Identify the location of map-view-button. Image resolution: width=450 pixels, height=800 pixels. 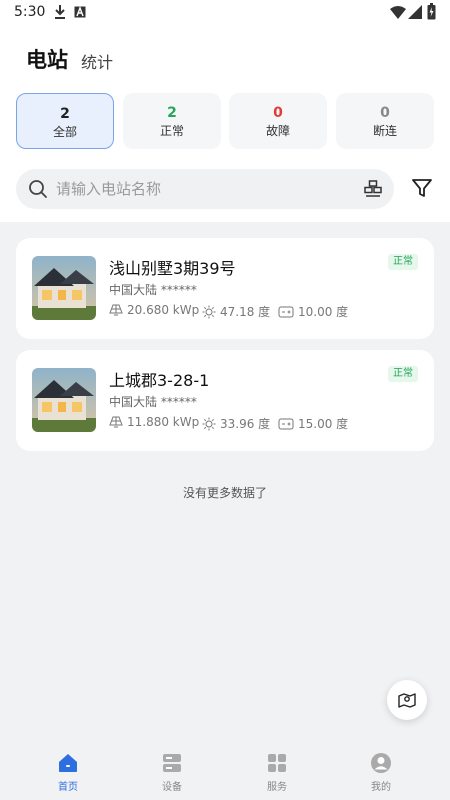
(407, 700).